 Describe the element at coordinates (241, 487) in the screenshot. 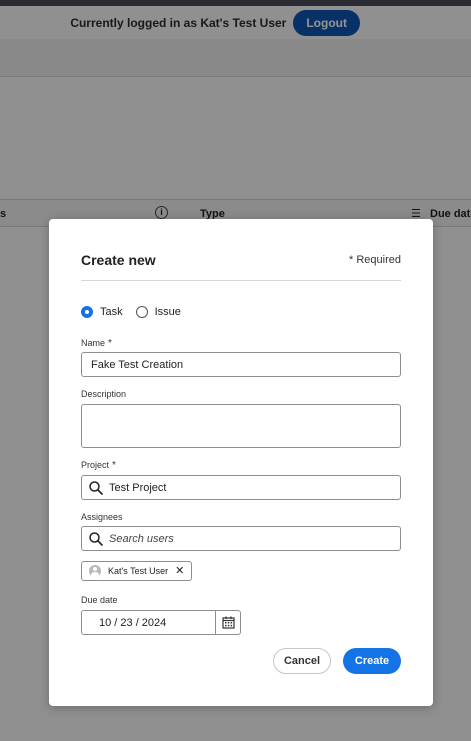

I see `project-field: Test Project` at that location.